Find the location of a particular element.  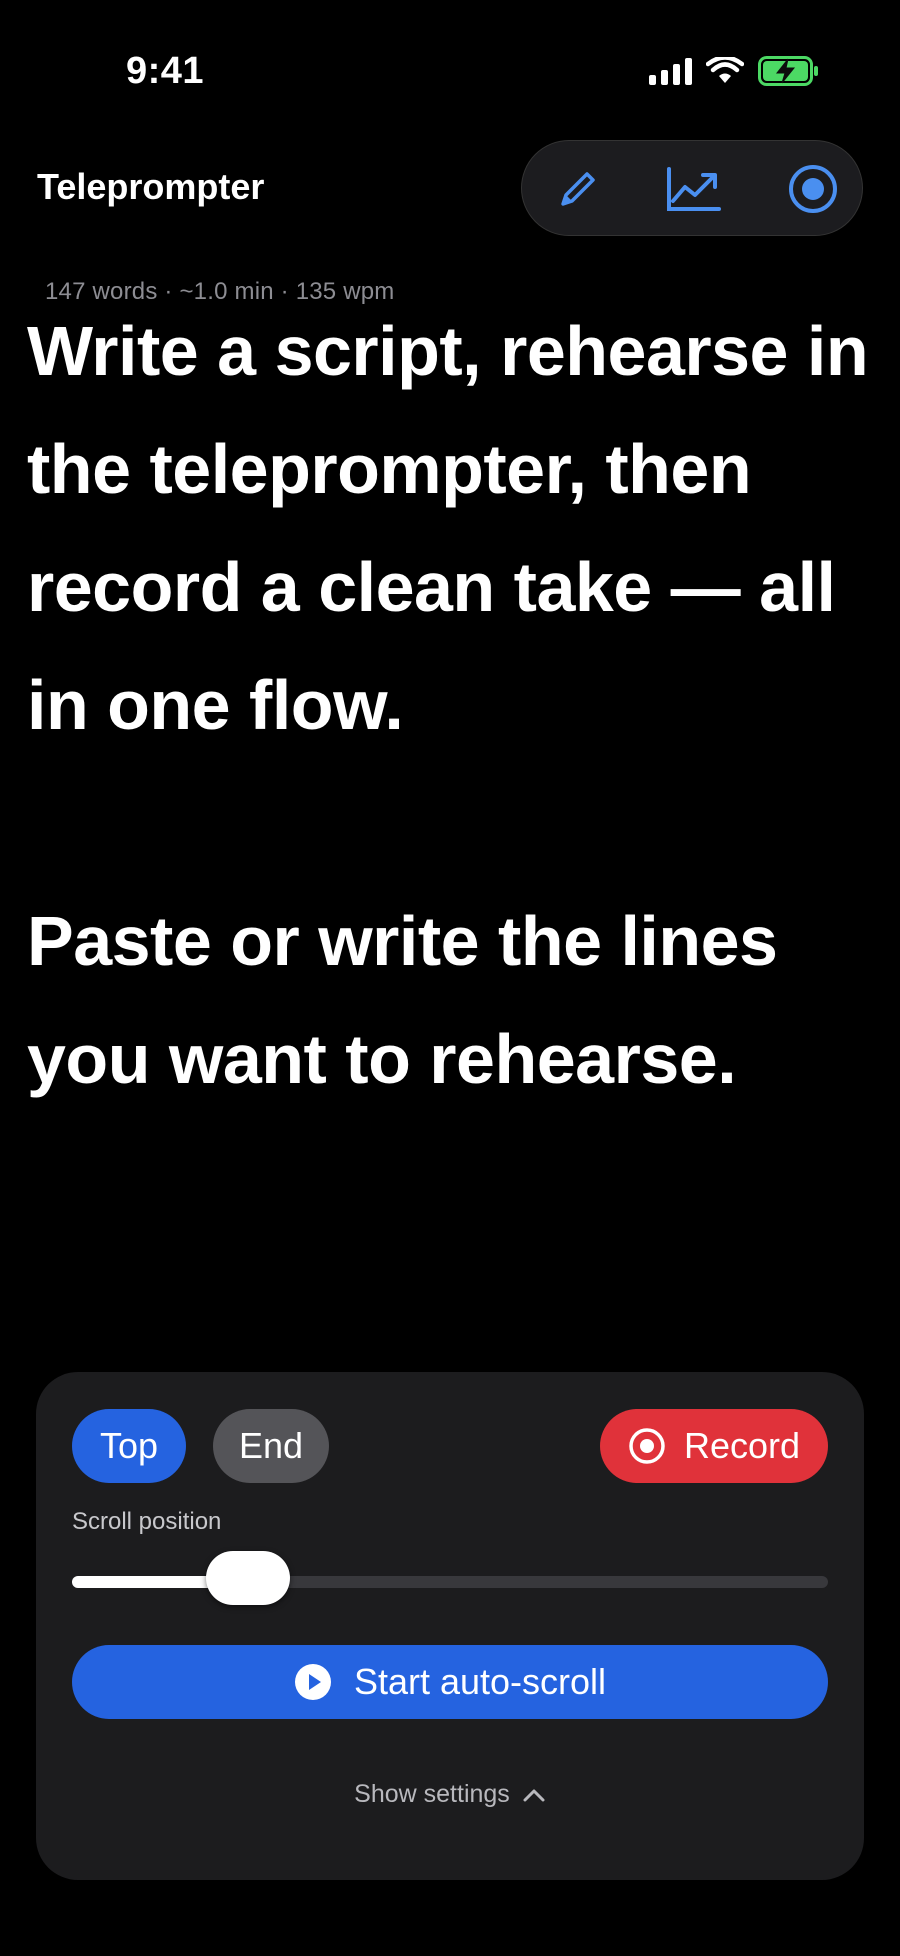

app-title: Teleprompter is located at coordinates (151, 186).